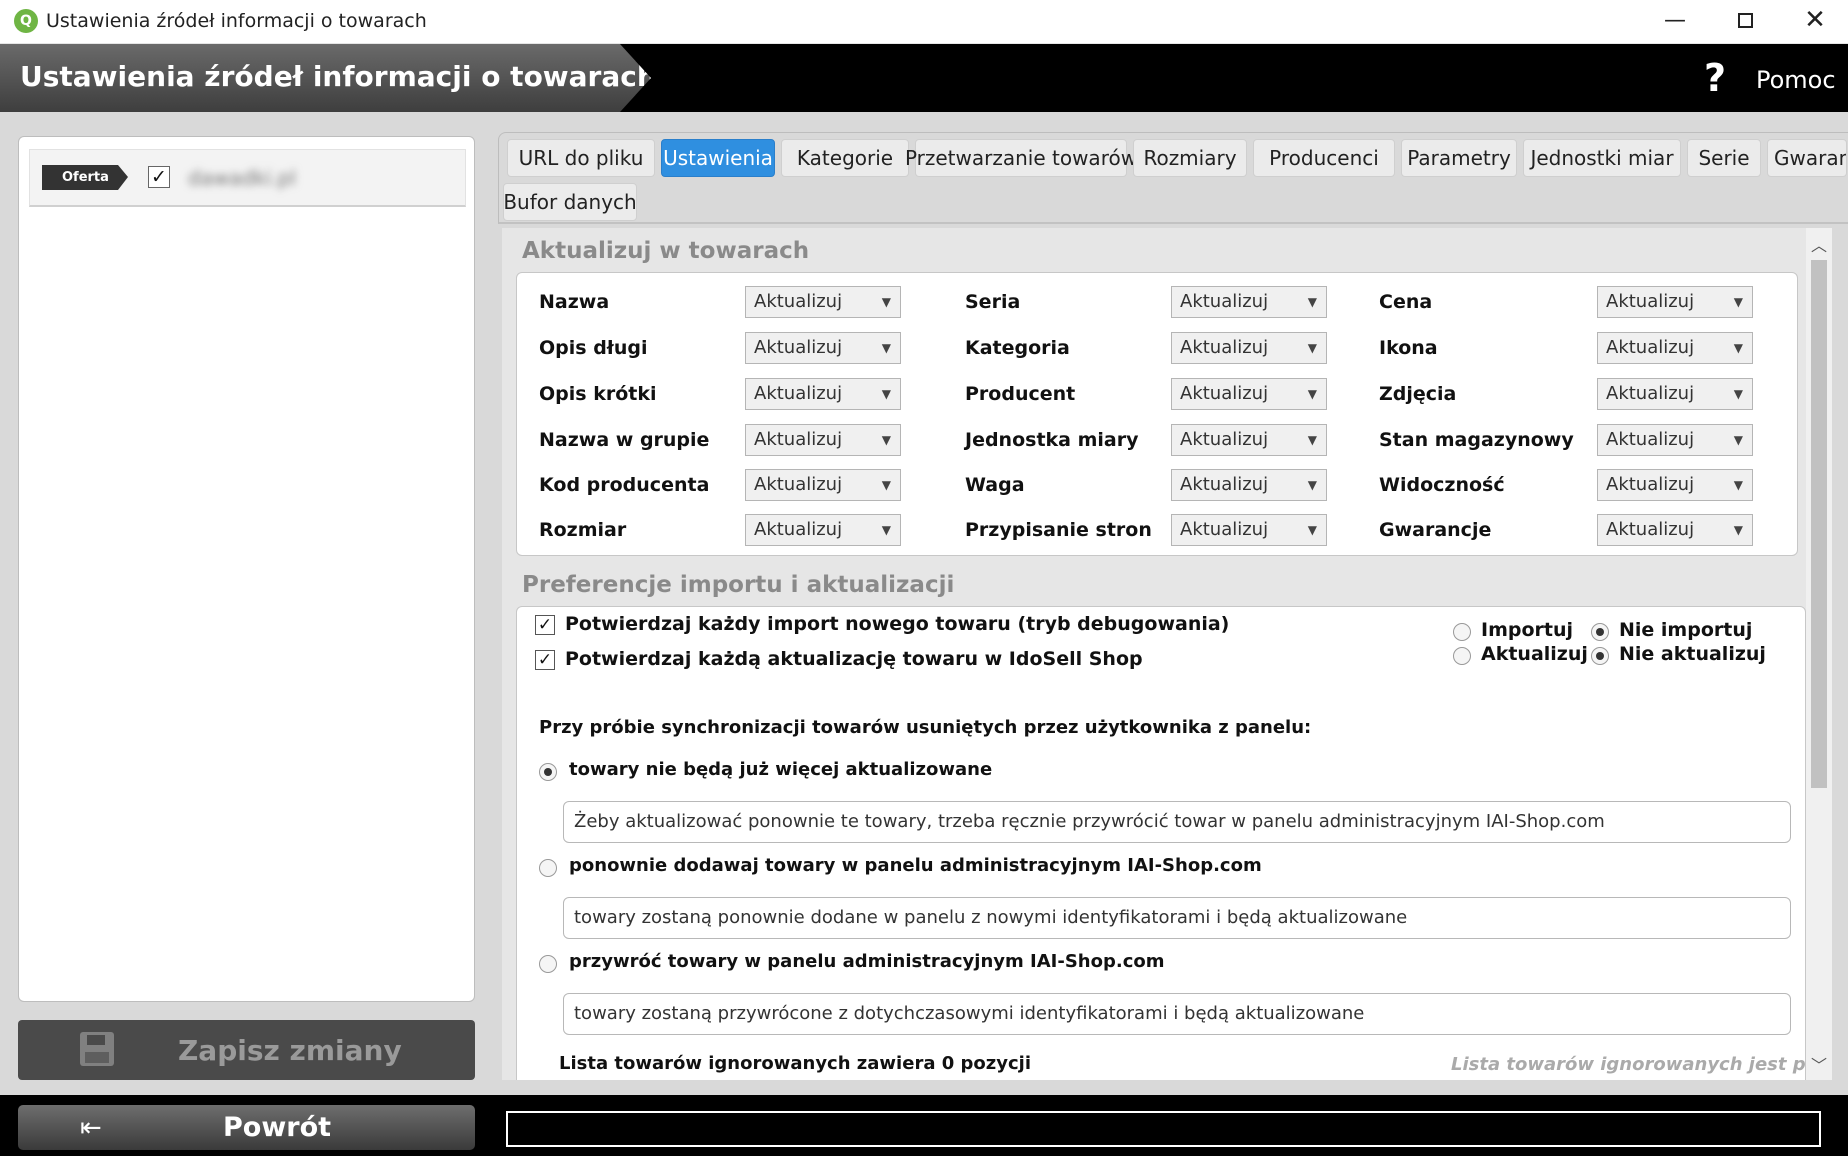  What do you see at coordinates (91, 1128) in the screenshot?
I see `exit-arrow-icon: ⇤` at bounding box center [91, 1128].